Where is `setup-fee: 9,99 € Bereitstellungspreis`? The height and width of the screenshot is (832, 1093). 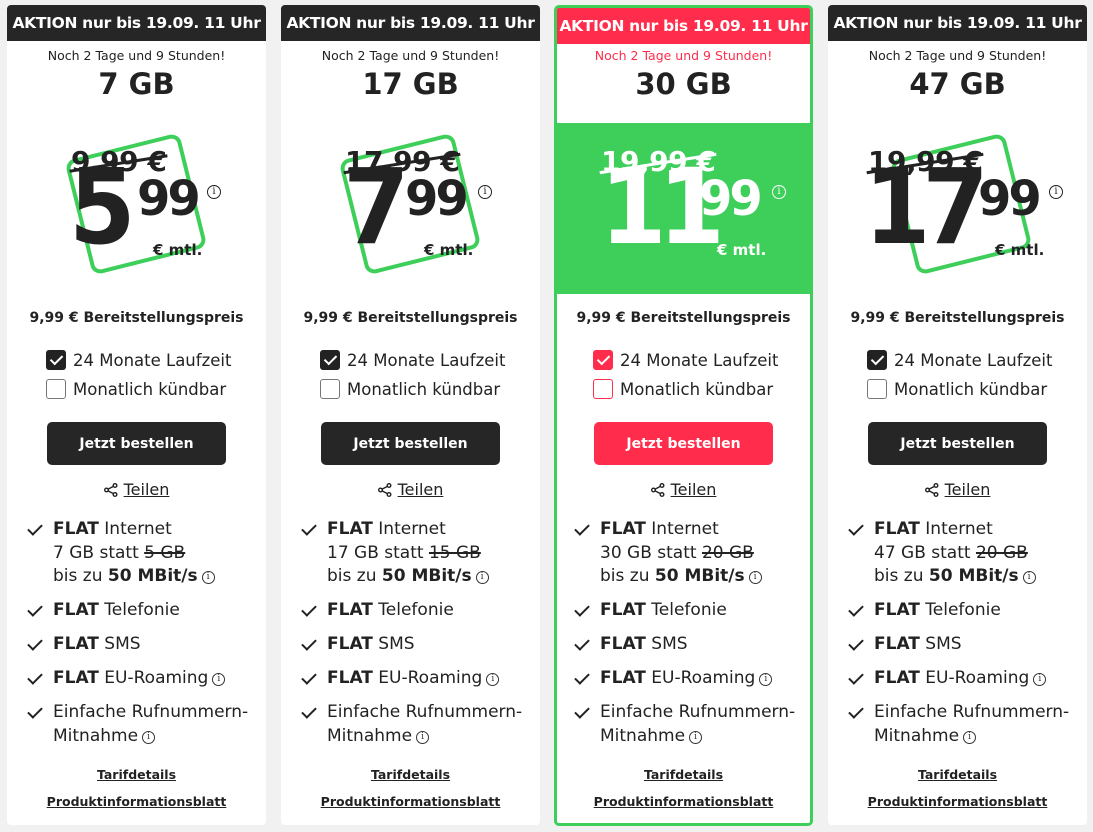 setup-fee: 9,99 € Bereitstellungspreis is located at coordinates (136, 318).